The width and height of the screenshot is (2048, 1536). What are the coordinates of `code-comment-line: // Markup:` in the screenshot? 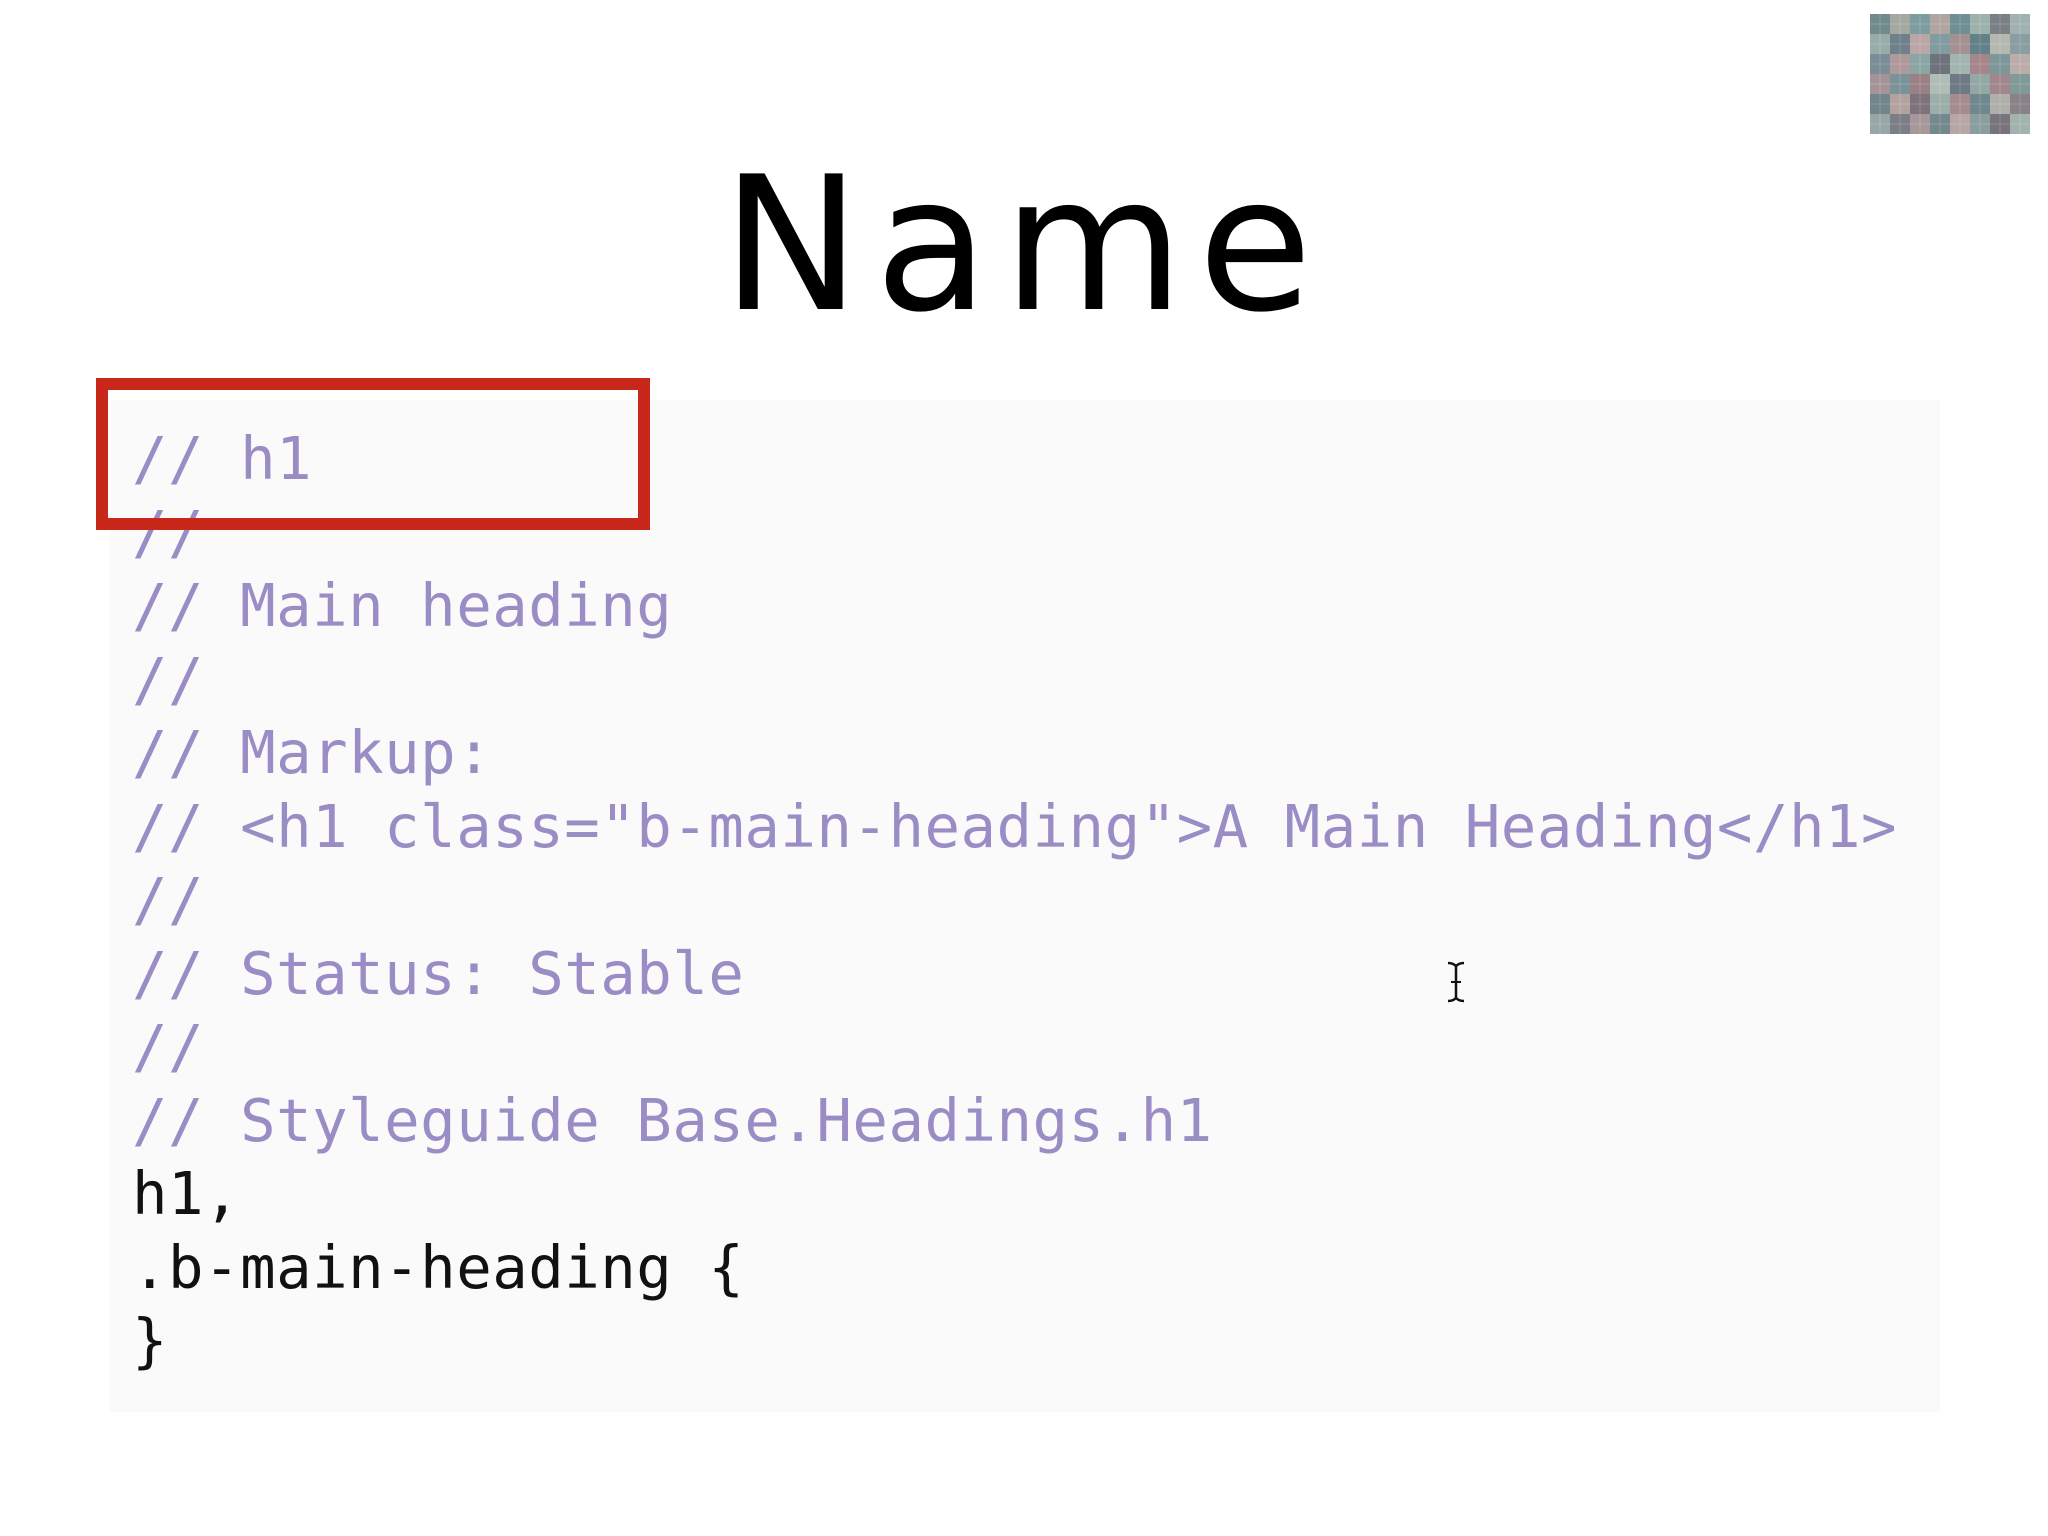 It's located at (312, 752).